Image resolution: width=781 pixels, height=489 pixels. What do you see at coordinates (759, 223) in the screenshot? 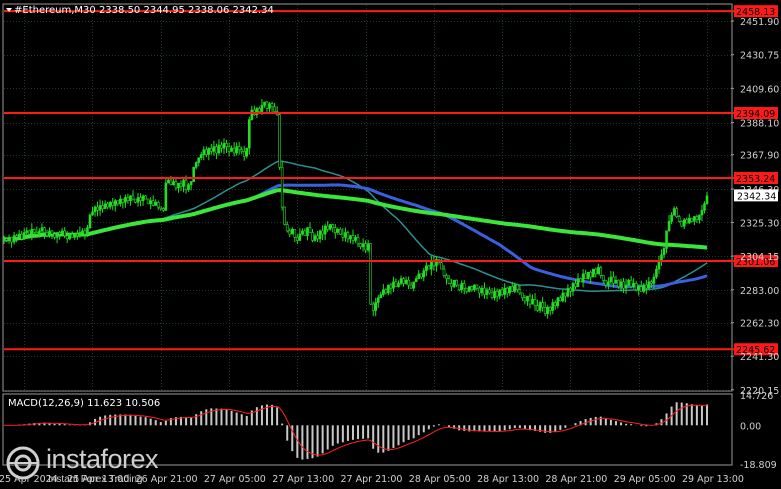
I see `y-tick-label: 2325.30` at bounding box center [759, 223].